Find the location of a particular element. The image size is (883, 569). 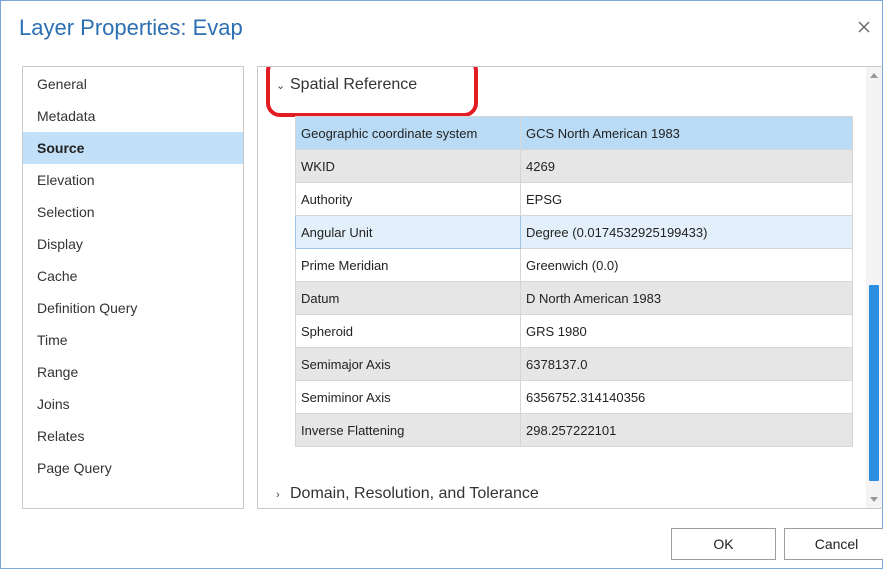

property-value: EPSG is located at coordinates (686, 199).